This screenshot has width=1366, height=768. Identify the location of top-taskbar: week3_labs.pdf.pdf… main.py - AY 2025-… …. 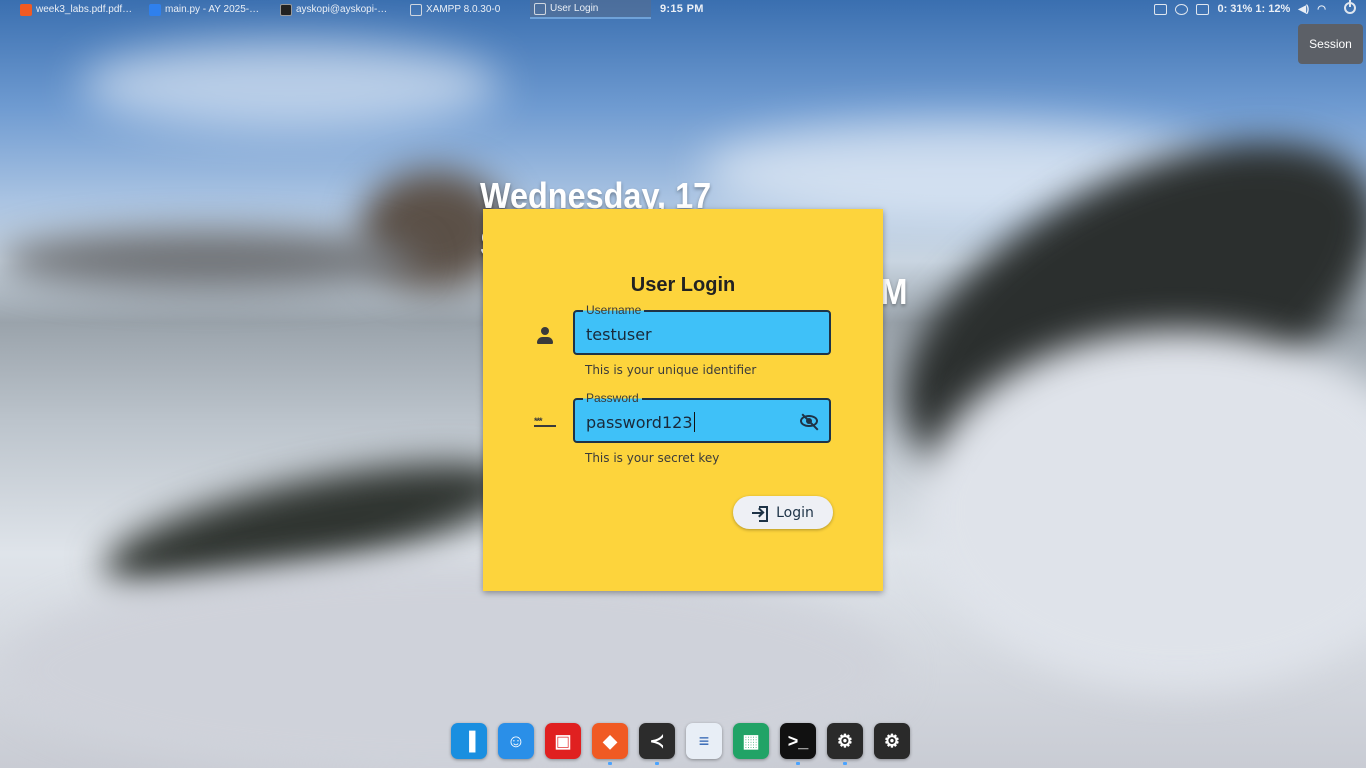
(683, 10).